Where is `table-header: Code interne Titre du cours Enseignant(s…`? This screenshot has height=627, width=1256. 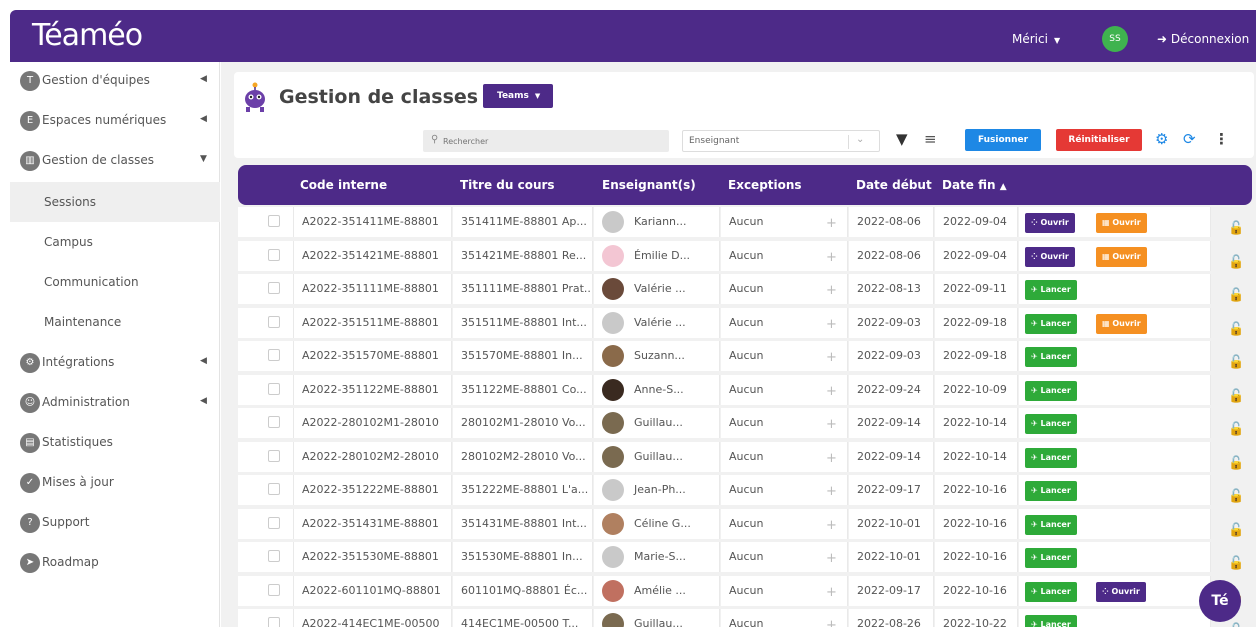
table-header: Code interne Titre du cours Enseignant(s… is located at coordinates (745, 185).